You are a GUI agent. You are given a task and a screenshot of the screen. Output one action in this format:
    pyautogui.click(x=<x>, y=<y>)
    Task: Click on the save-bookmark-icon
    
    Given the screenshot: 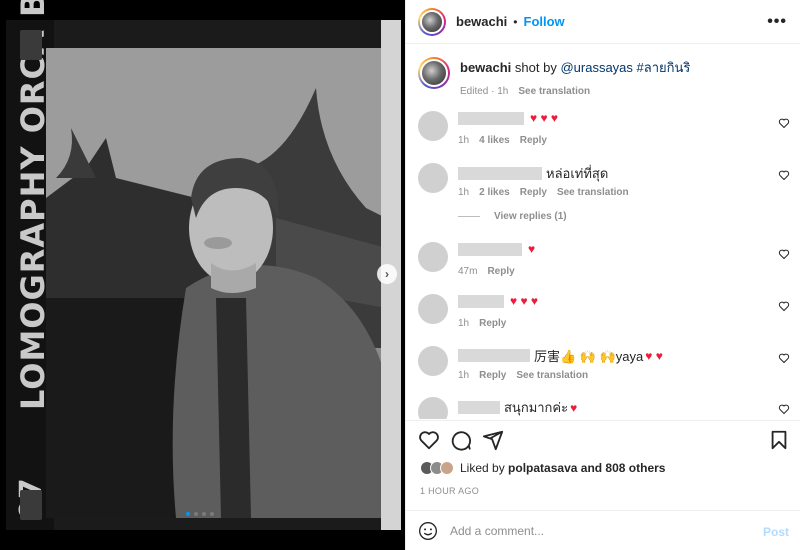 What is the action you would take?
    pyautogui.click(x=779, y=440)
    